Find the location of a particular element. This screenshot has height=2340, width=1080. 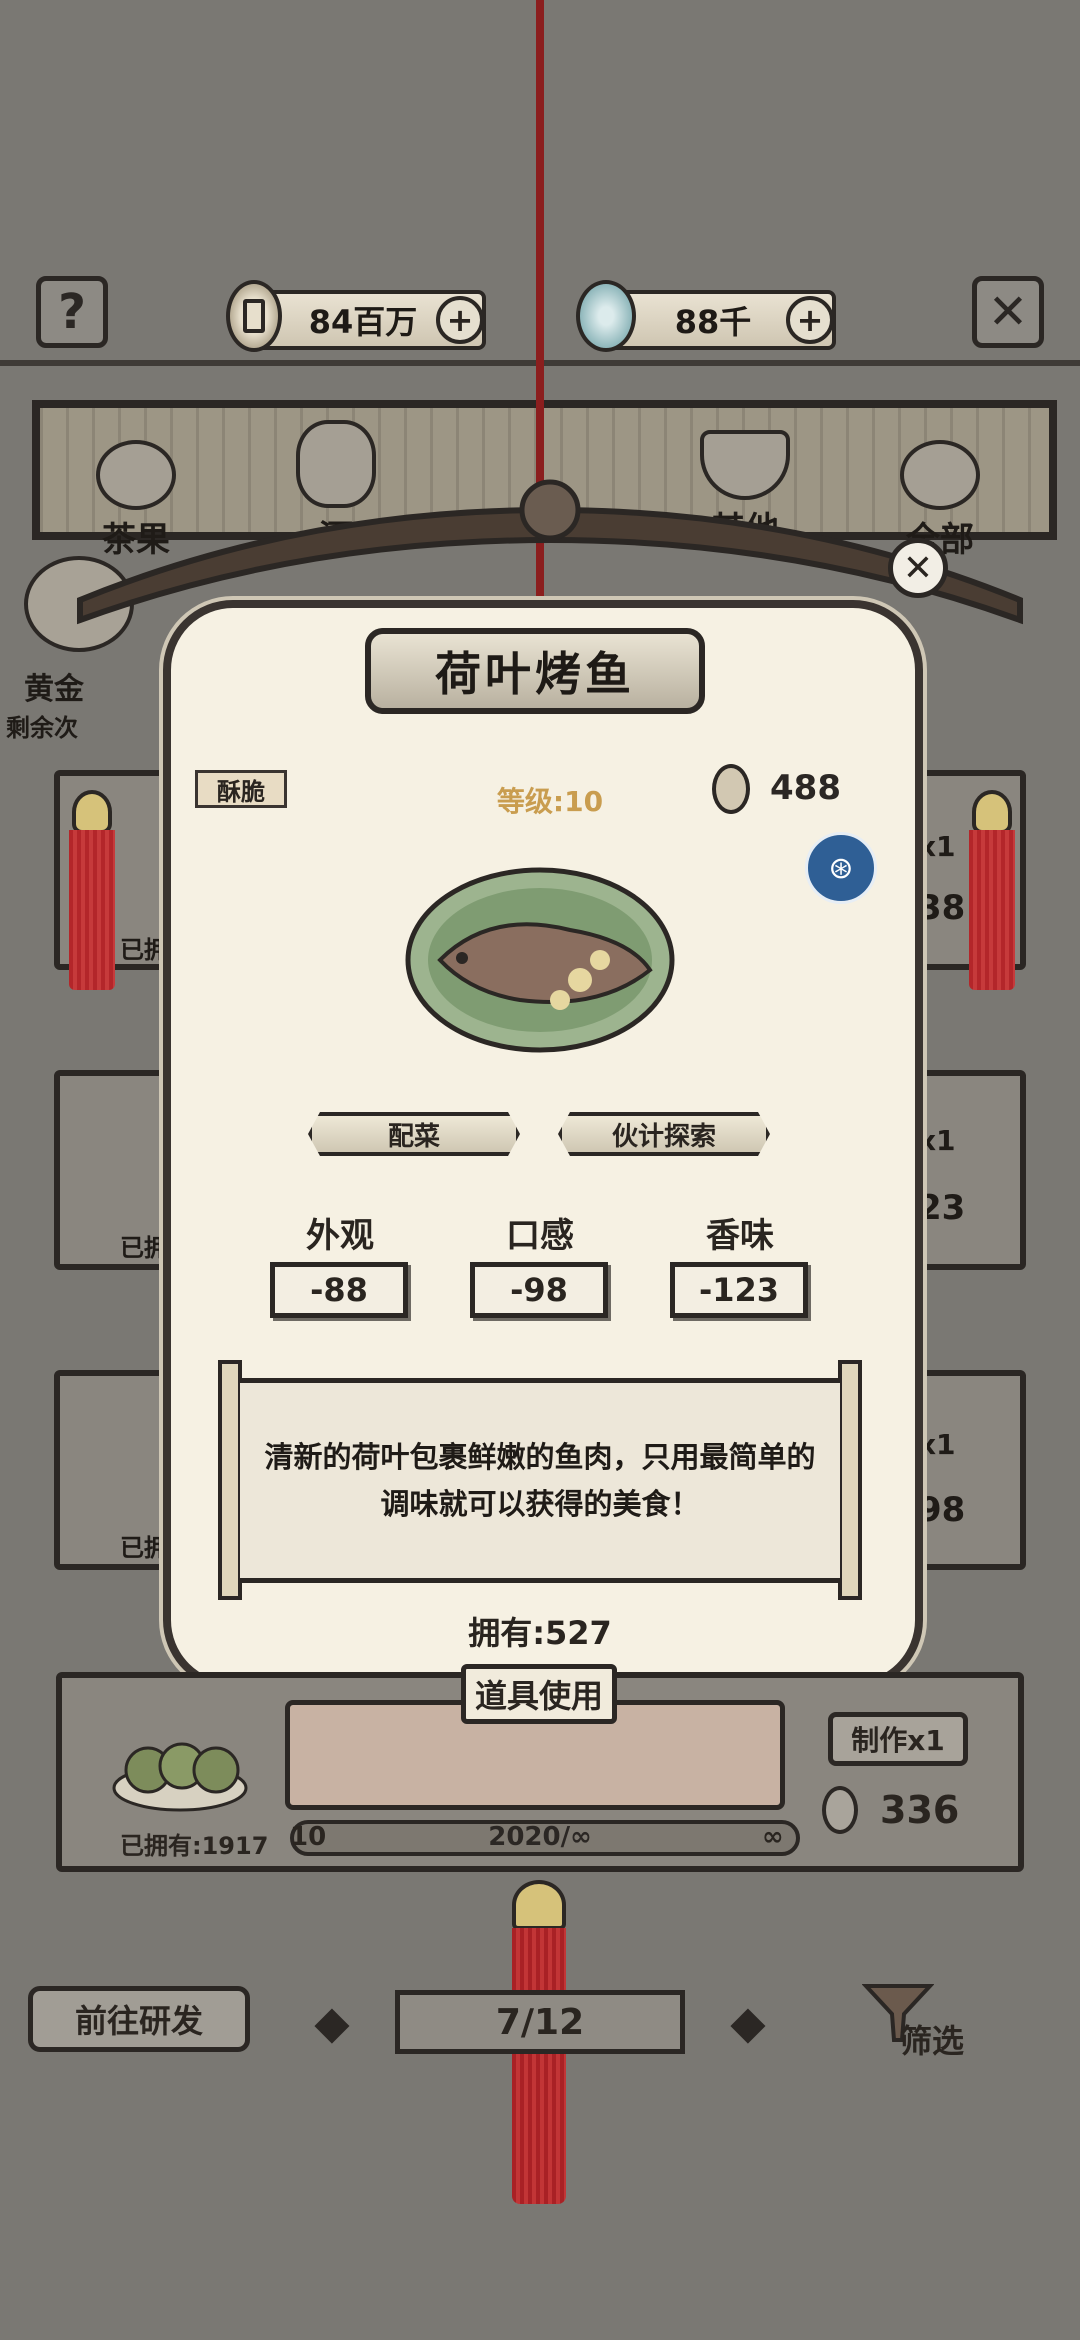

owned-count: 拥有:527 is located at coordinates (540, 1633).